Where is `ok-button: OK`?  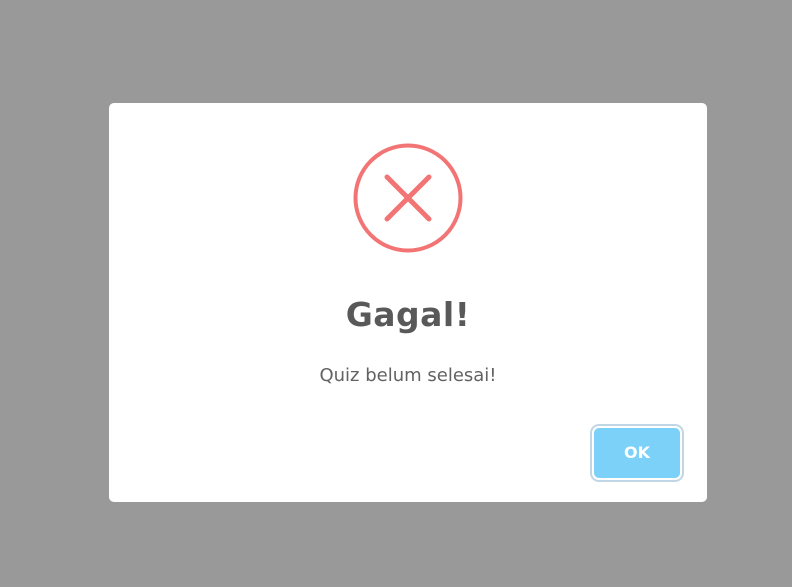
ok-button: OK is located at coordinates (637, 453).